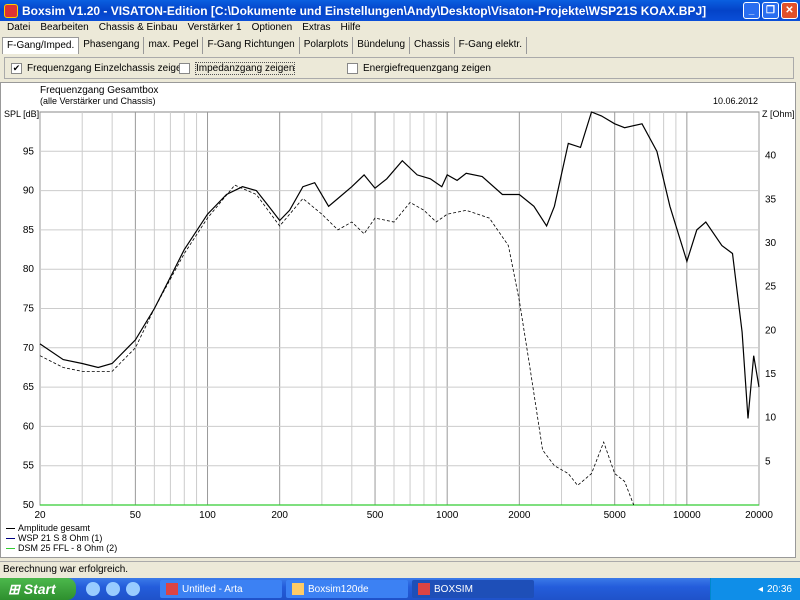  I want to click on x-tick-label: 10000, so click(687, 515).